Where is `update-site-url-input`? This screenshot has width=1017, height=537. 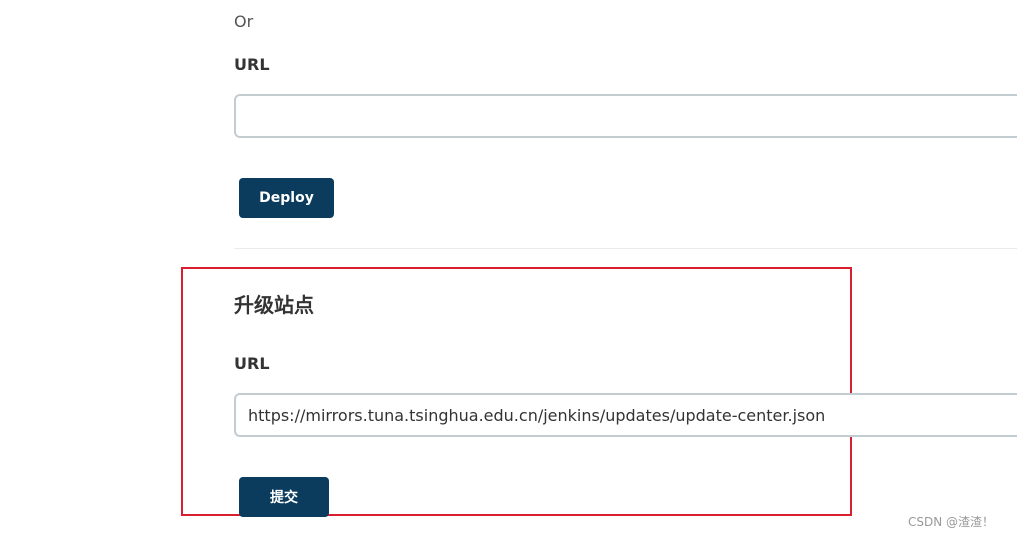 update-site-url-input is located at coordinates (625, 415).